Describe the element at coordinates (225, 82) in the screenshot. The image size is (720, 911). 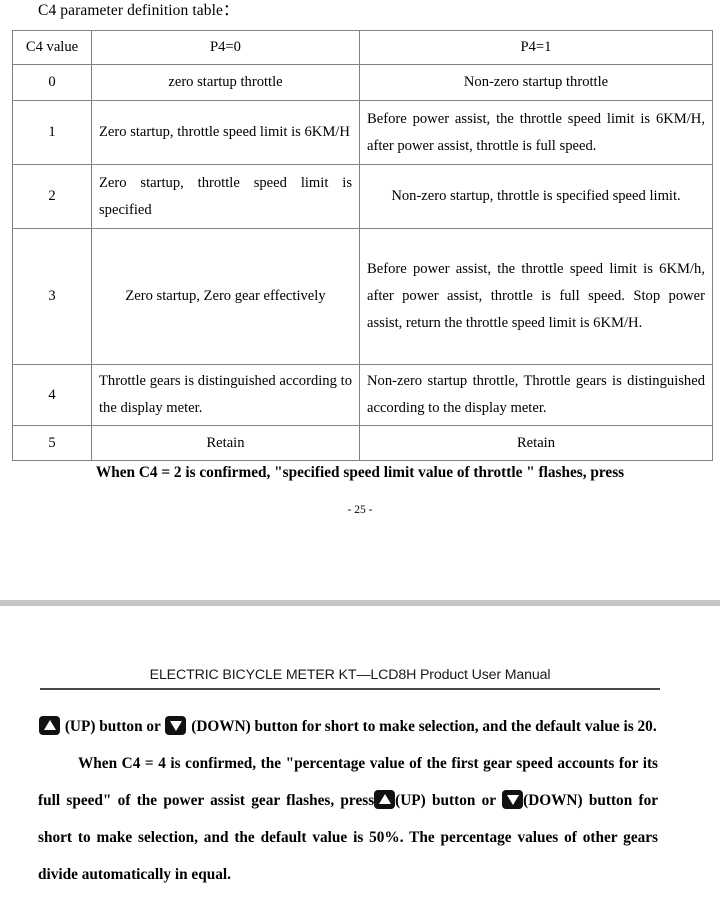
I see `cell-p4-0: zero startup throttle` at that location.